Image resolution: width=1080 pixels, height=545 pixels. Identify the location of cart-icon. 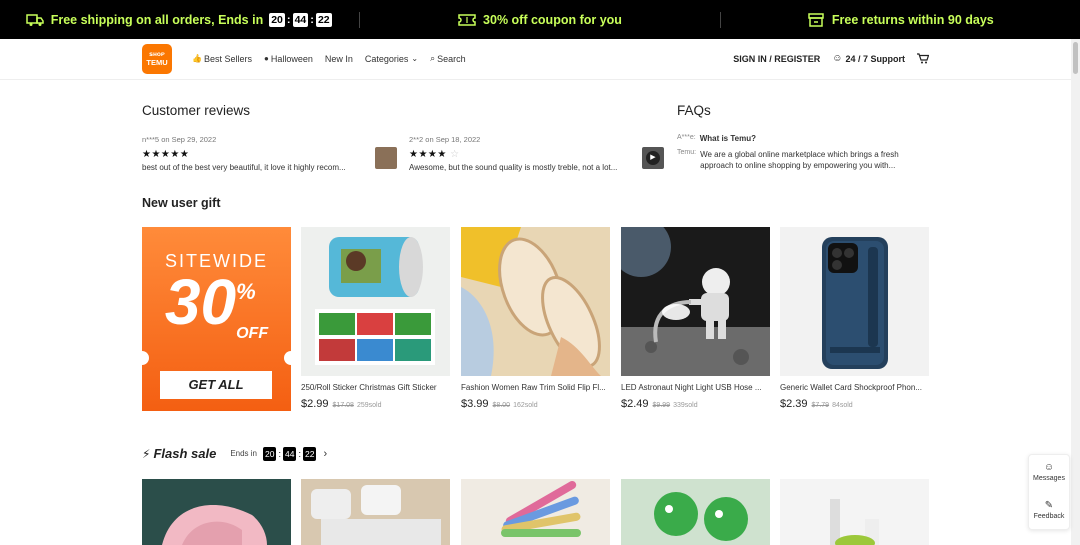
(923, 58).